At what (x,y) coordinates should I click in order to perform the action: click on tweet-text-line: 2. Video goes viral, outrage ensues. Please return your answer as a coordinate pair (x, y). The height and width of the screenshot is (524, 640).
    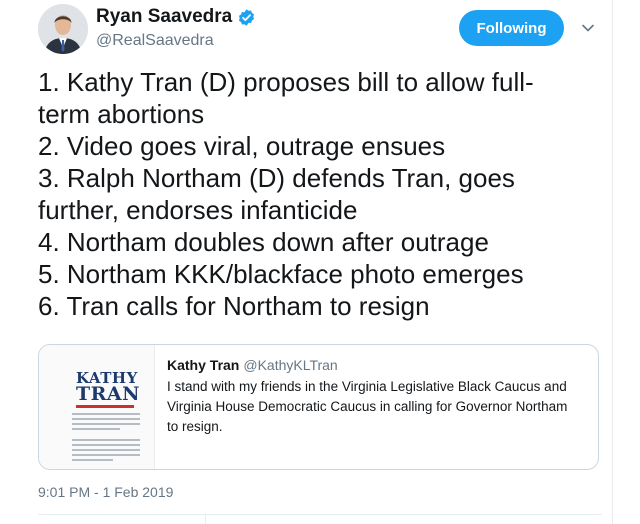
    Looking at the image, I should click on (242, 146).